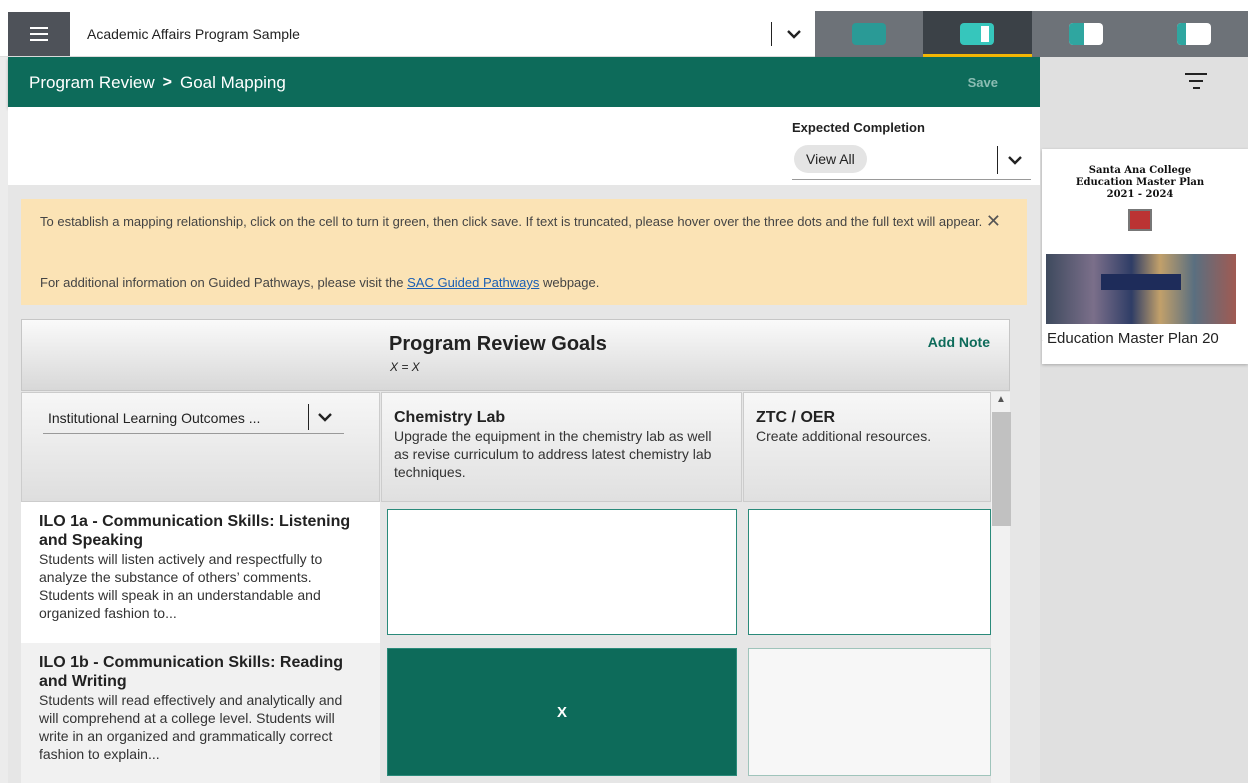 The width and height of the screenshot is (1248, 783). I want to click on side-panel-toolbar, so click(1144, 82).